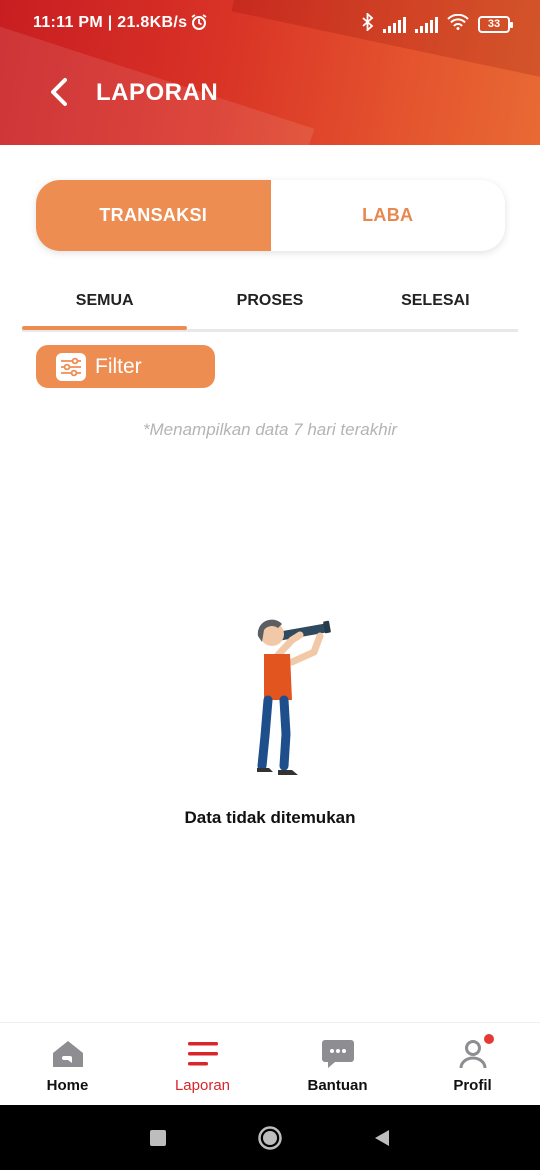 The width and height of the screenshot is (540, 1170). I want to click on square-icon, so click(158, 1137).